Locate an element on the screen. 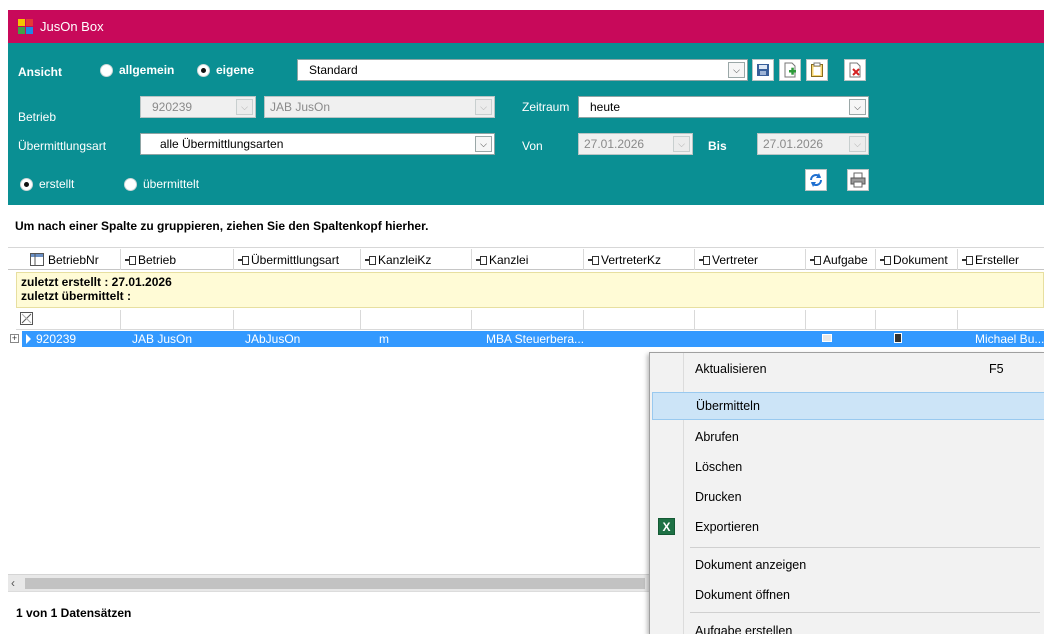 The image size is (1044, 634). column-header-kanzleikz: KanzleiKz is located at coordinates (416, 259).